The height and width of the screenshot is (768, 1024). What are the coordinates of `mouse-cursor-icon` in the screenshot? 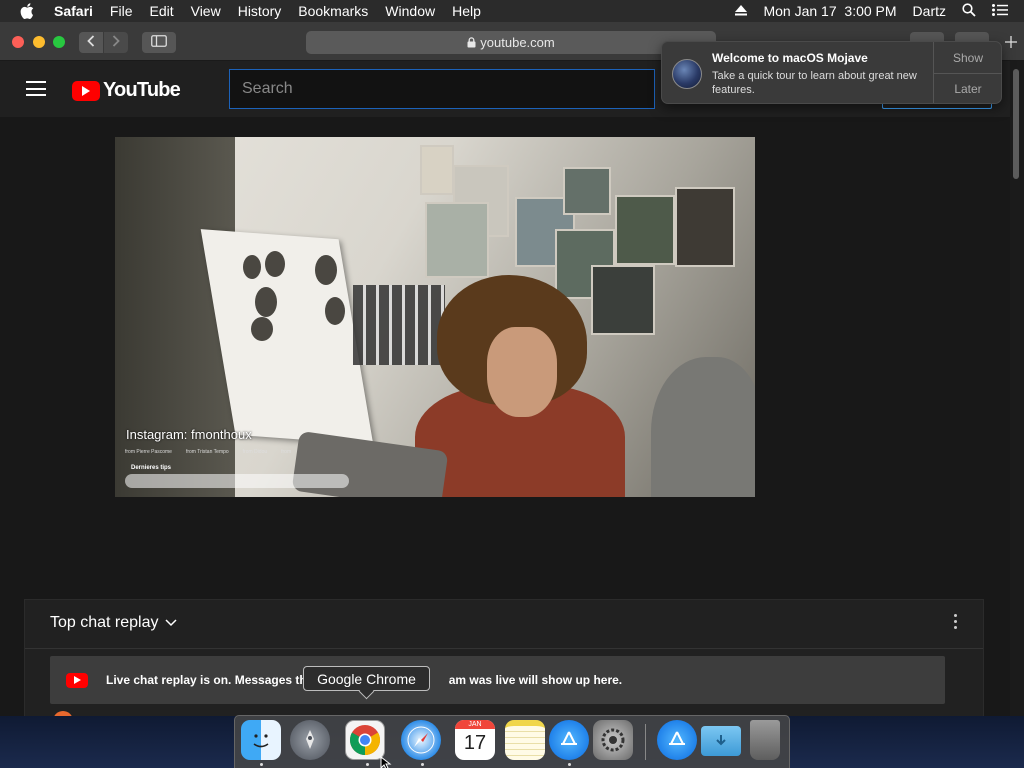 It's located at (386, 761).